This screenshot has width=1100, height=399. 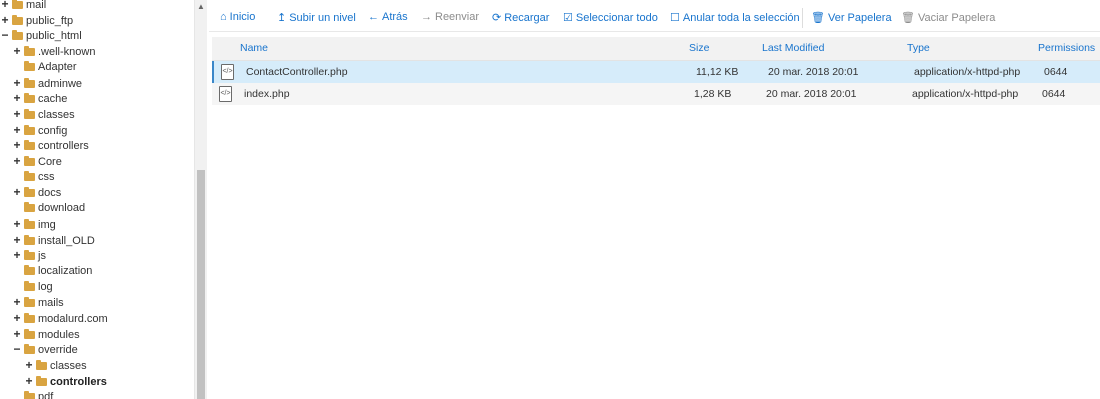 I want to click on table-header: Name Size Last Modified Type Permissions, so click(x=656, y=49).